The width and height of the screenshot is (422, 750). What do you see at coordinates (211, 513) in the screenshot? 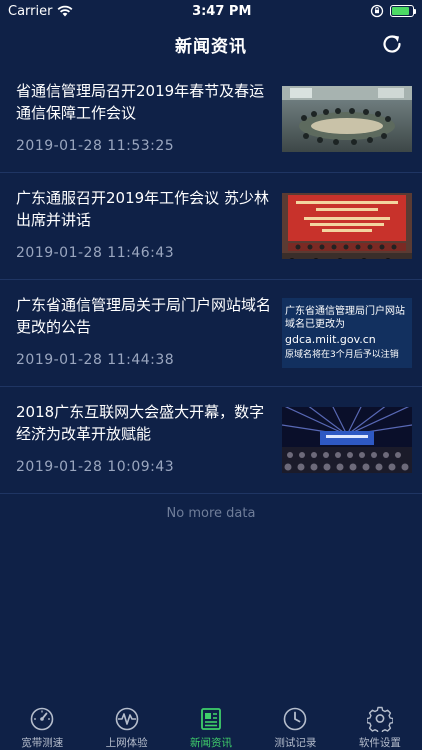
I see `no-more-label: No more data` at bounding box center [211, 513].